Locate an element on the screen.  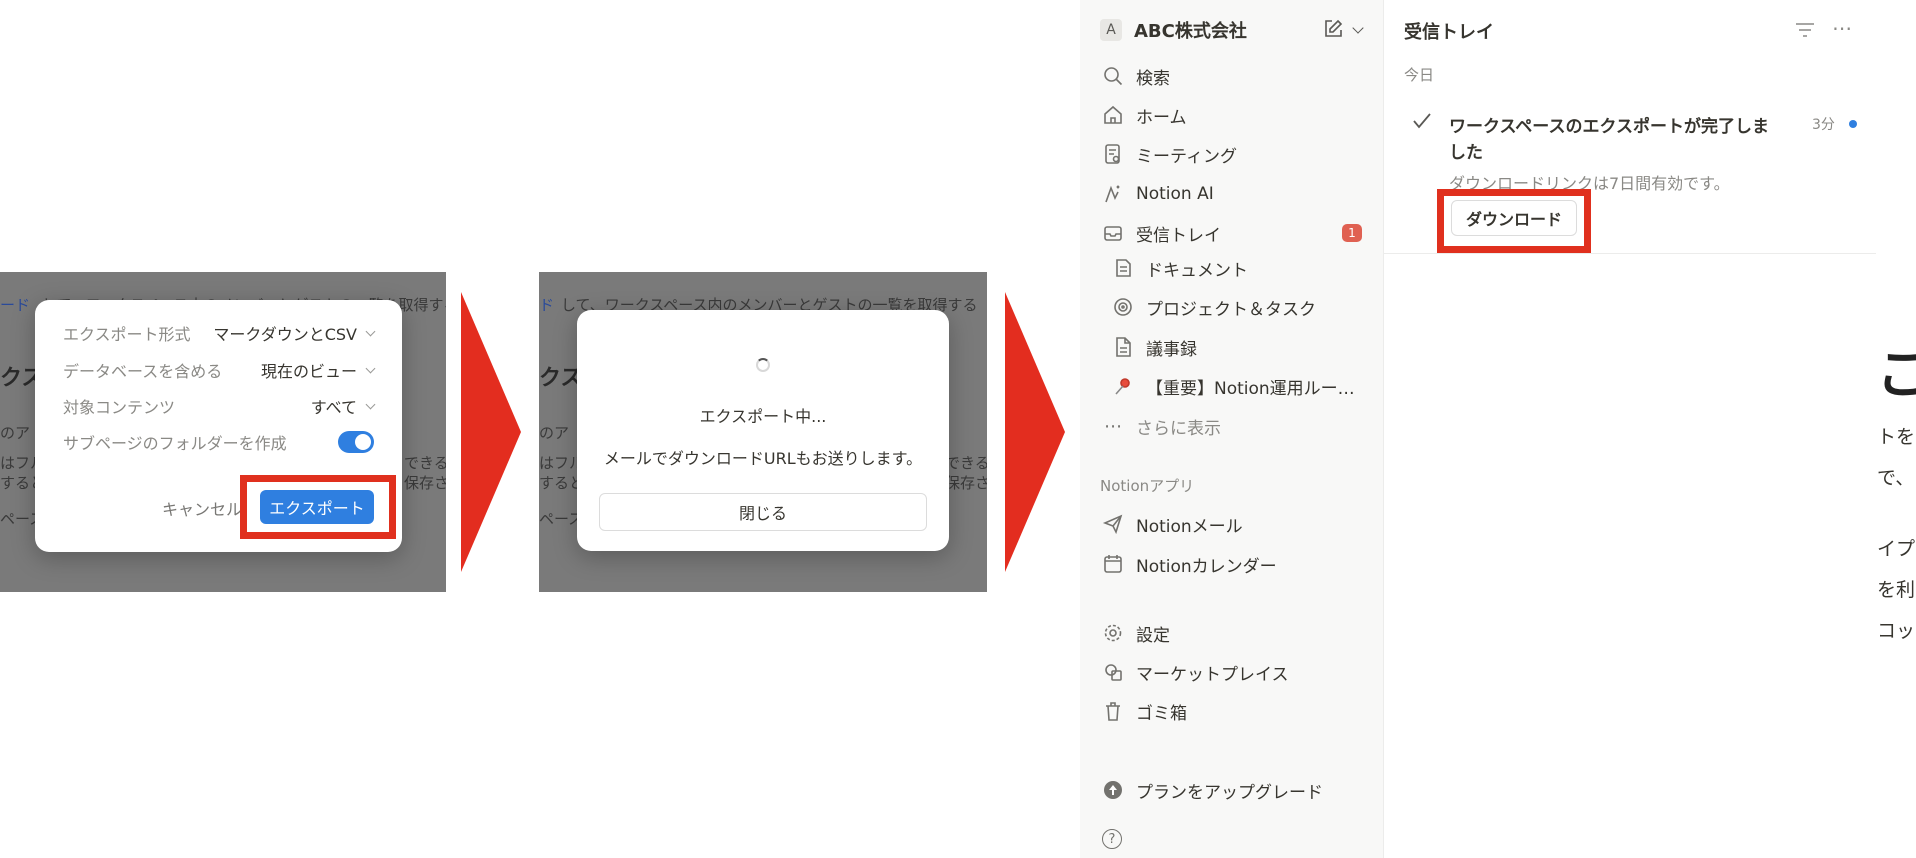
pin-icon is located at coordinates (1123, 386).